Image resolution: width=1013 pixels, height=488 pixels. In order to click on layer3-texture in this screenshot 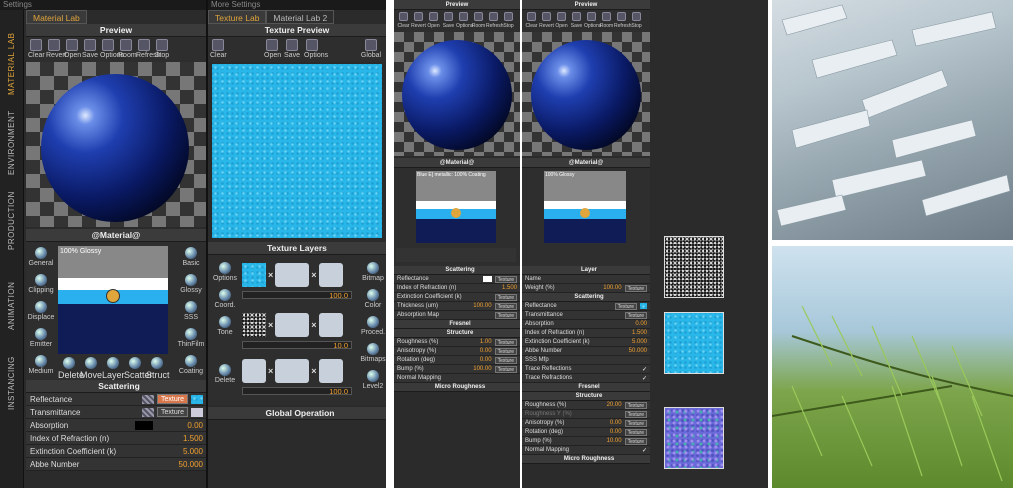, I will do `click(254, 371)`.